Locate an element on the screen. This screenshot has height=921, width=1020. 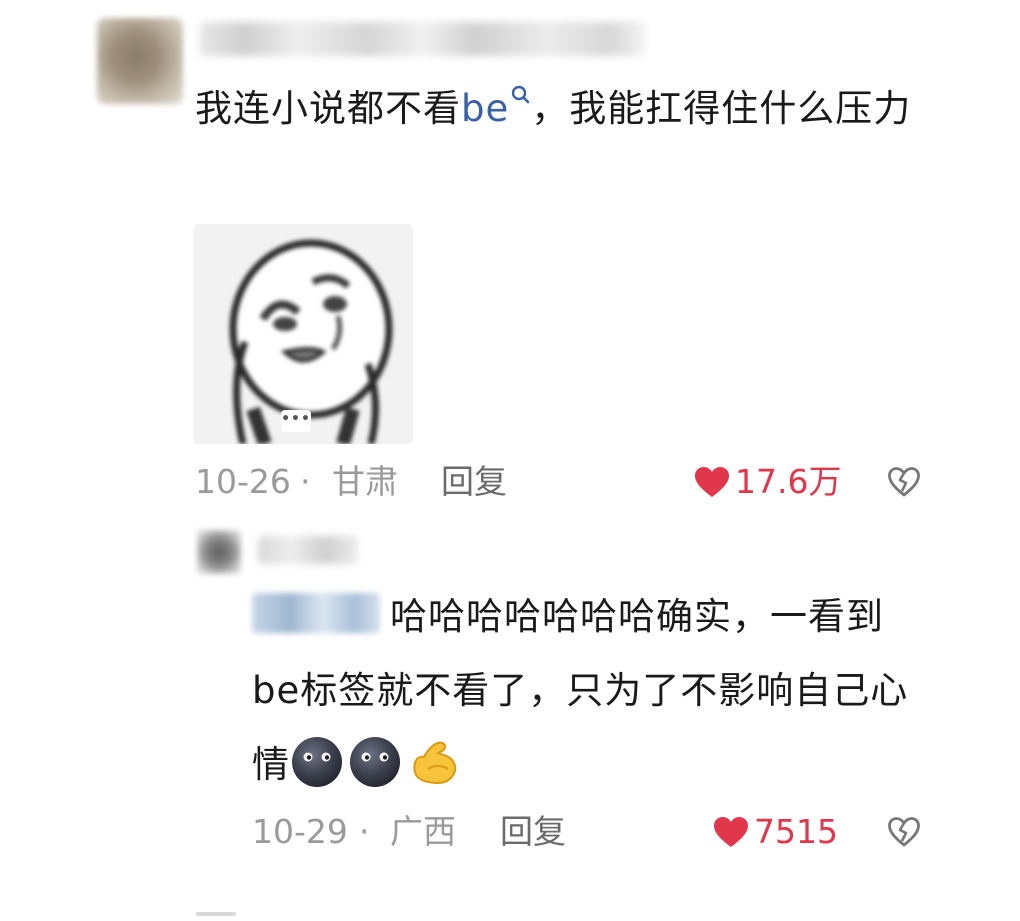
keyword-link-label: be is located at coordinates (485, 108).